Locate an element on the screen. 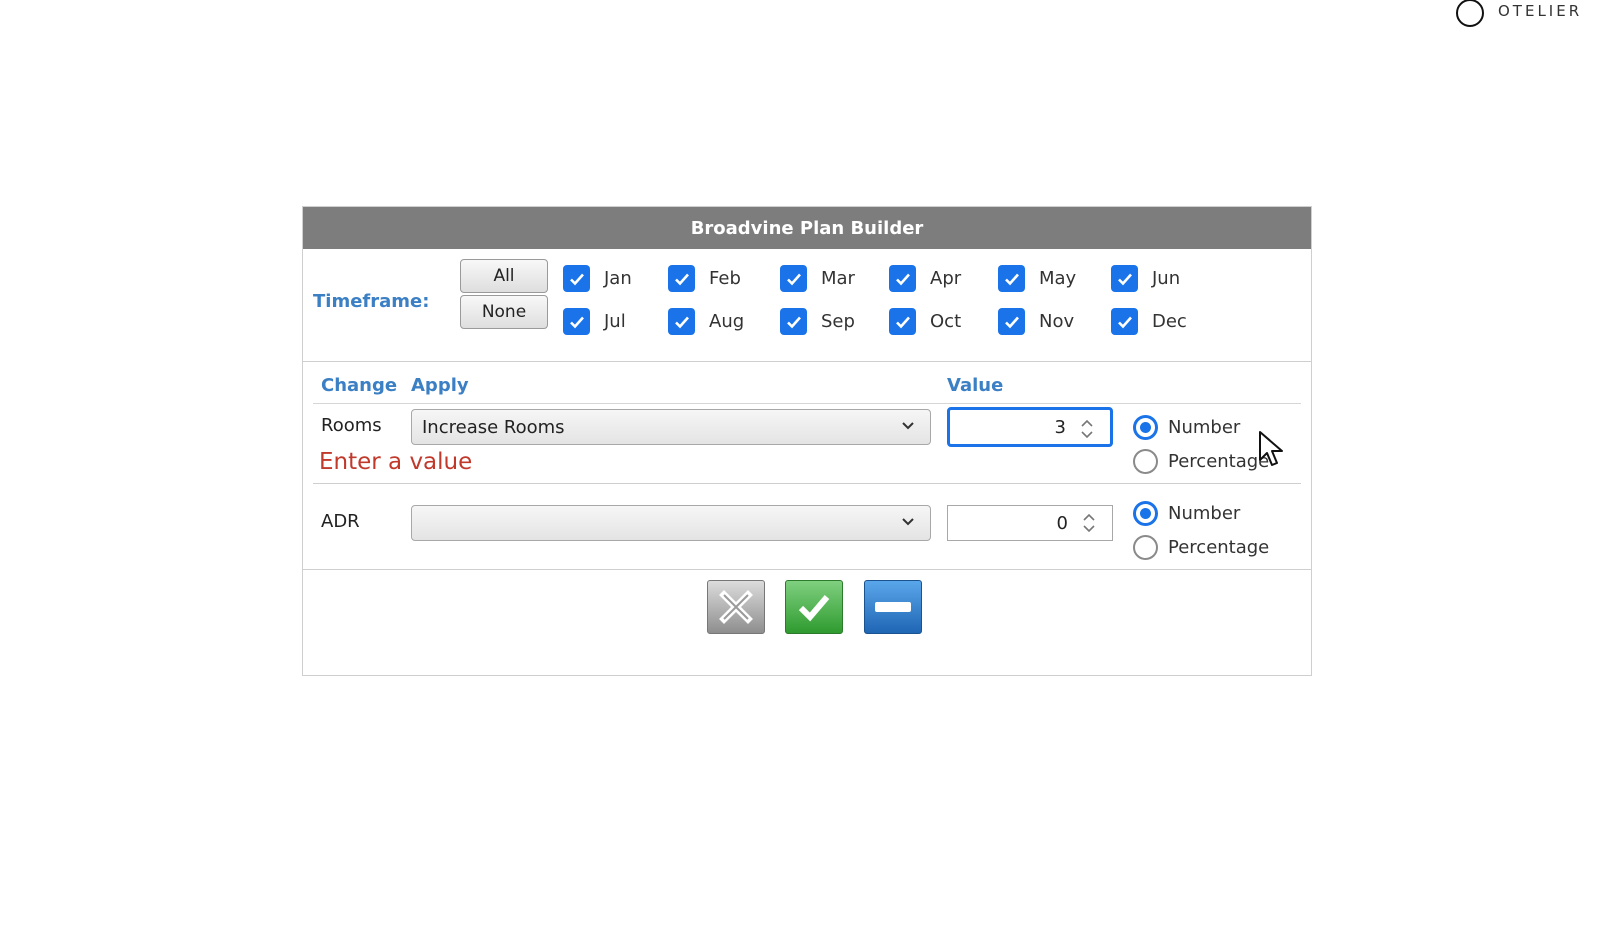  select-none-button: None is located at coordinates (504, 312).